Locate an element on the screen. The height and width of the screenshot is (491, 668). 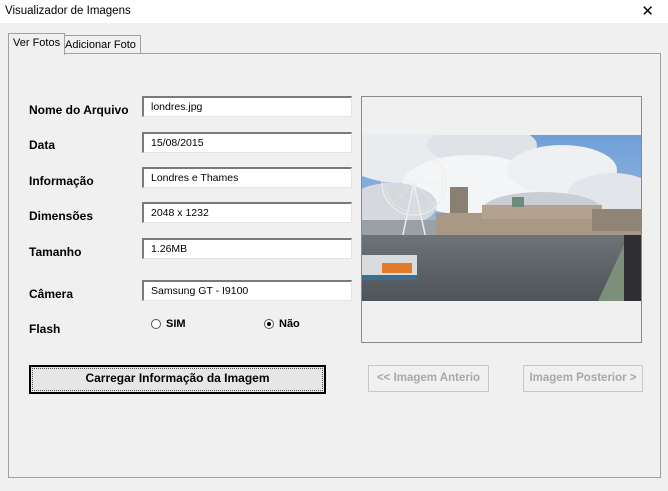
next-image-button: Imagem Posterior > is located at coordinates (583, 378).